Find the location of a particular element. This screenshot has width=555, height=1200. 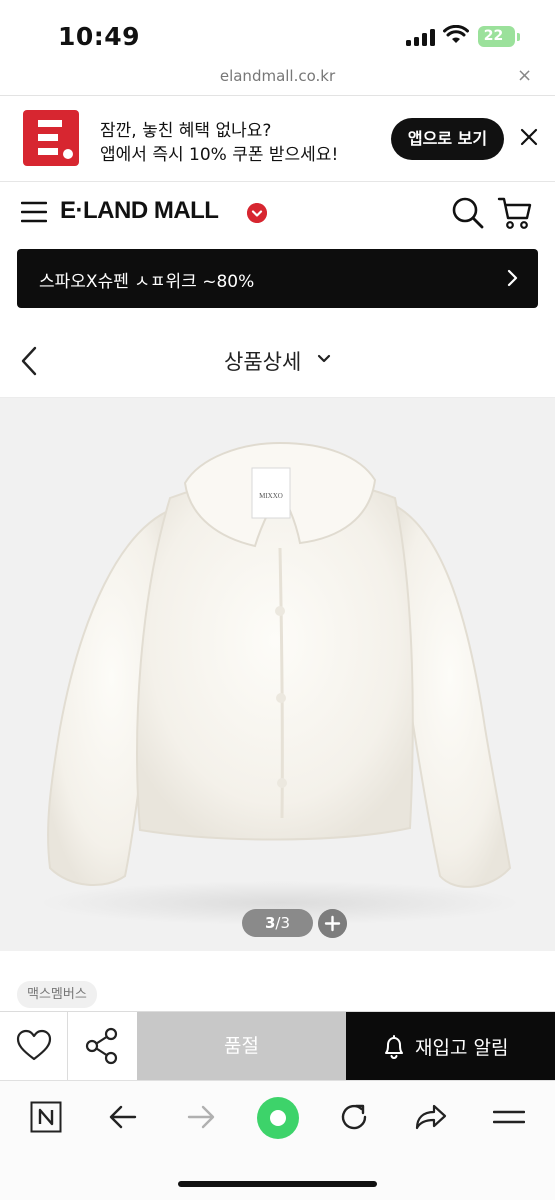

url-text: elandmall.co.kr is located at coordinates (277, 76).